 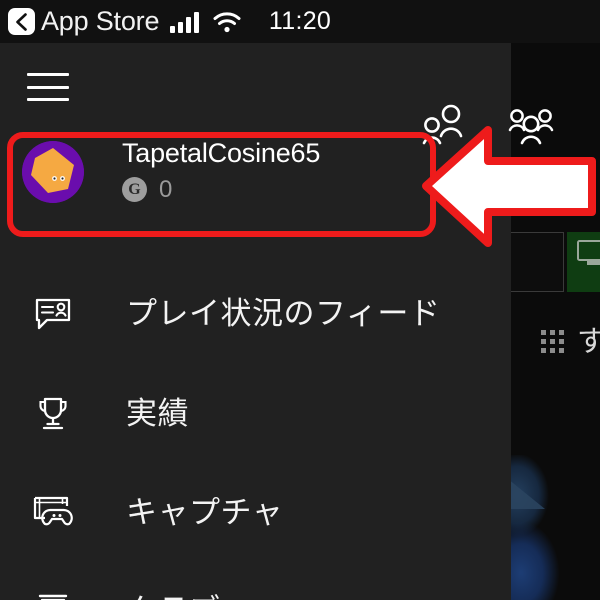 What do you see at coordinates (221, 169) in the screenshot?
I see `profile-text-block: TapetalCosine65 G 0` at bounding box center [221, 169].